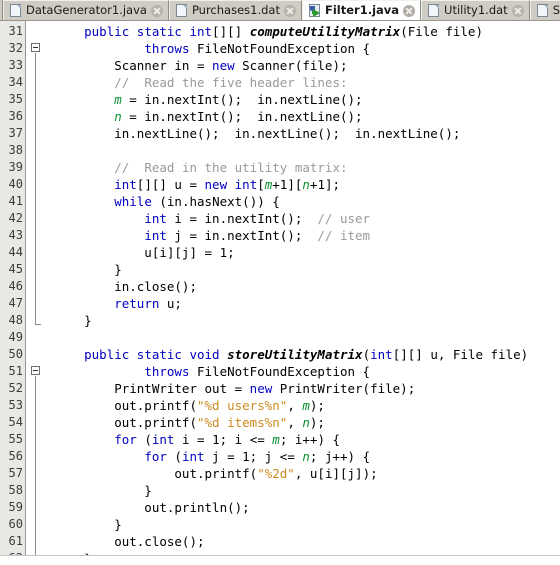 The image size is (560, 565). What do you see at coordinates (231, 167) in the screenshot?
I see `code-token-cmt: // Read in the utility matrix:` at bounding box center [231, 167].